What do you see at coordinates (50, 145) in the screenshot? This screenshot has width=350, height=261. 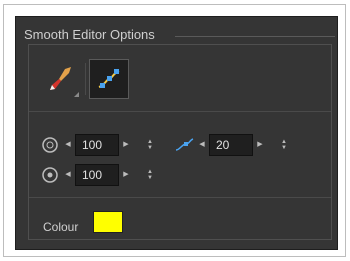 I see `circle-size-icon` at bounding box center [50, 145].